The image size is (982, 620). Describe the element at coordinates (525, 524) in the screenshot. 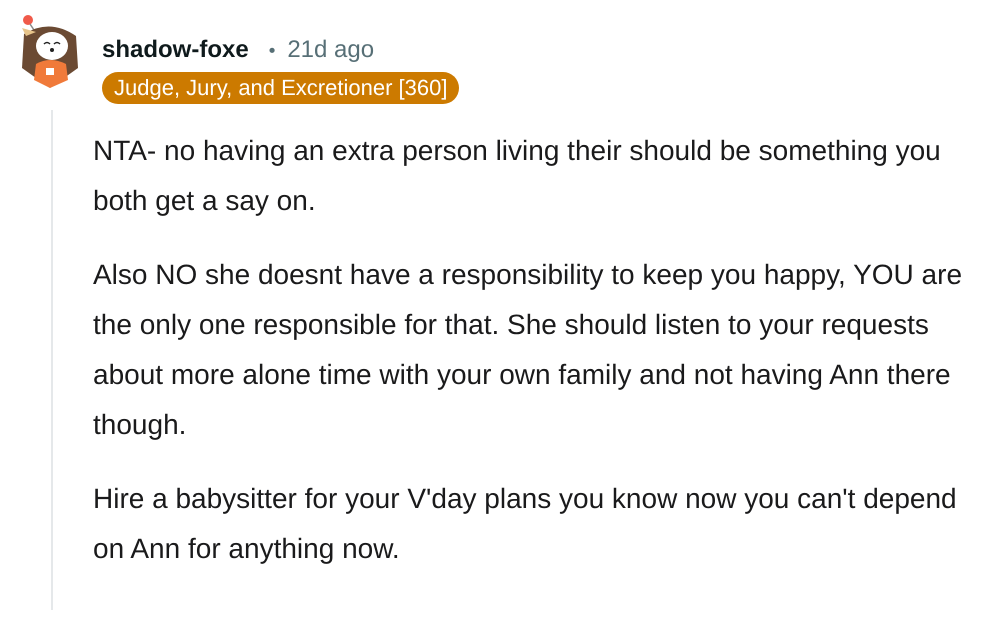

I see `comment-paragraph: Hire a babysitter for your V'day plans you know now you can't depend on Ann for anything now.` at that location.